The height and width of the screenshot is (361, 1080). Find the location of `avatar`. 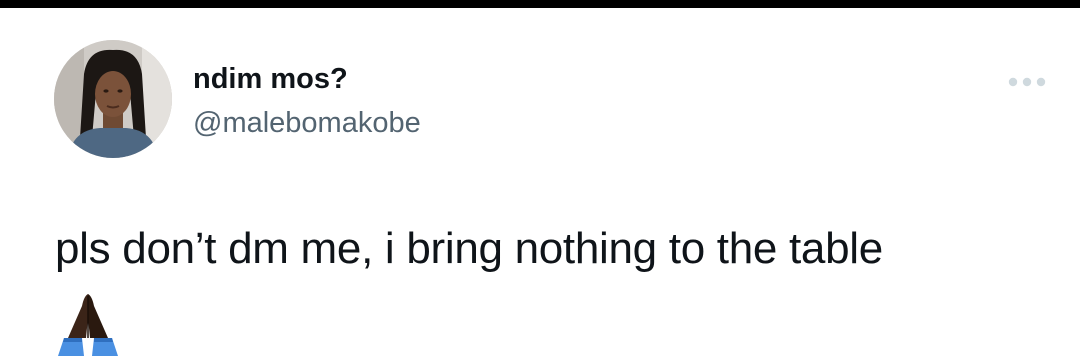

avatar is located at coordinates (113, 99).